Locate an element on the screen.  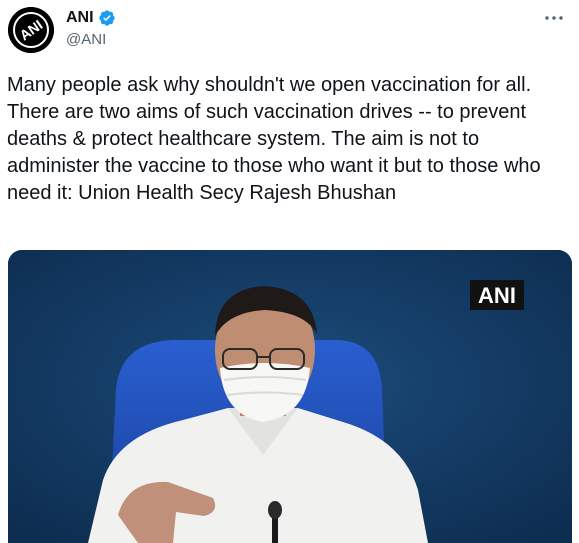
ani-logo-icon: ANI is located at coordinates (31, 30).